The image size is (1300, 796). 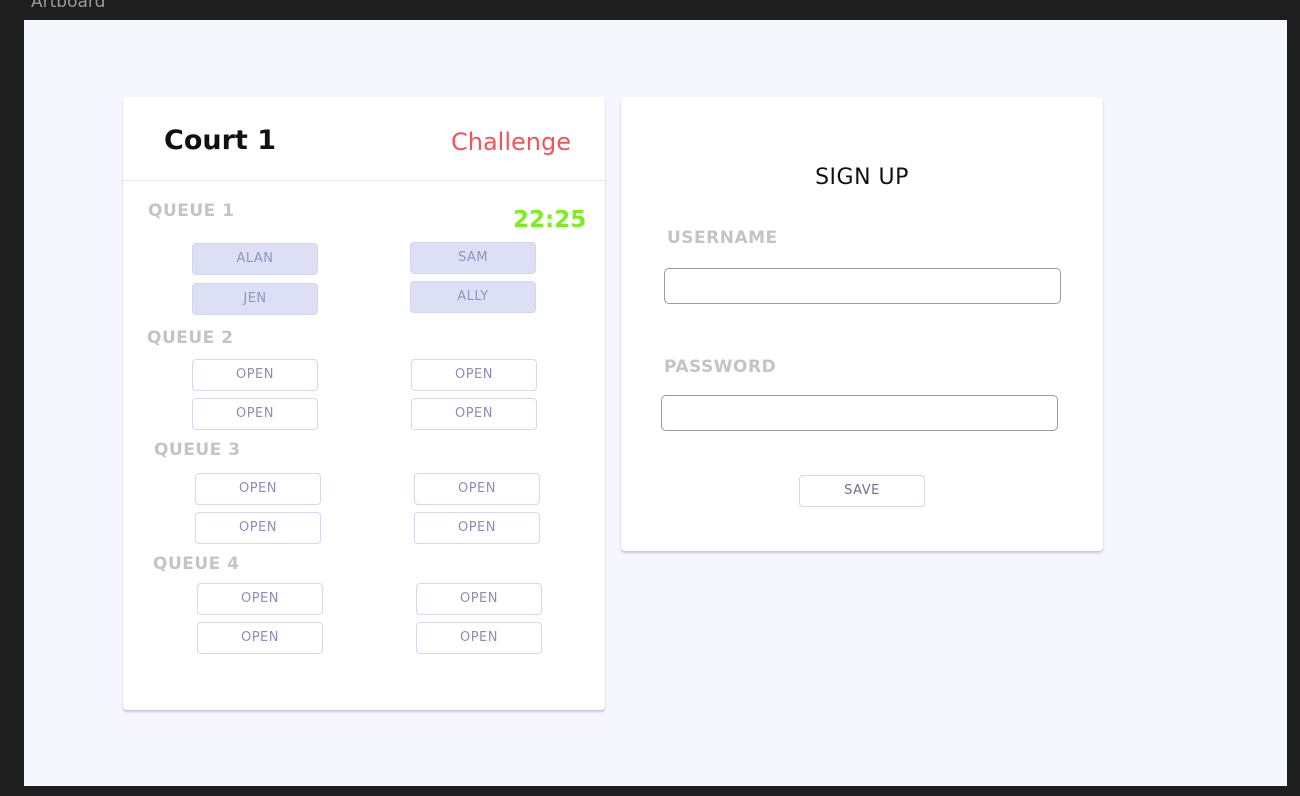 I want to click on queue-1-label: QUEUE 1, so click(x=191, y=211).